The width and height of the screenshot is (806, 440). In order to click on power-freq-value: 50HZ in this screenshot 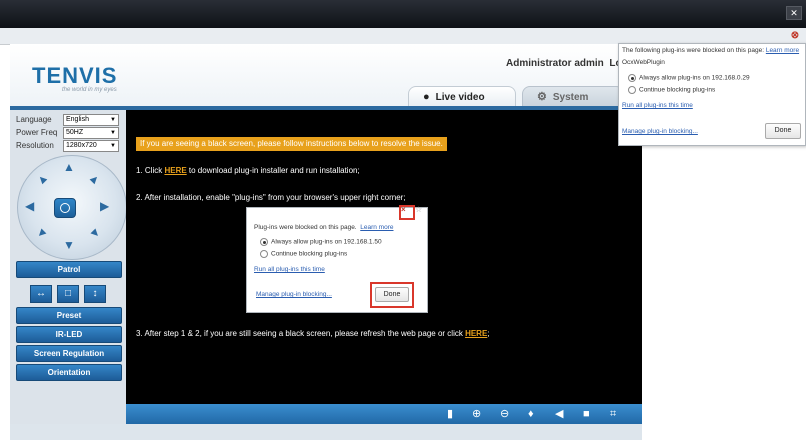, I will do `click(75, 132)`.